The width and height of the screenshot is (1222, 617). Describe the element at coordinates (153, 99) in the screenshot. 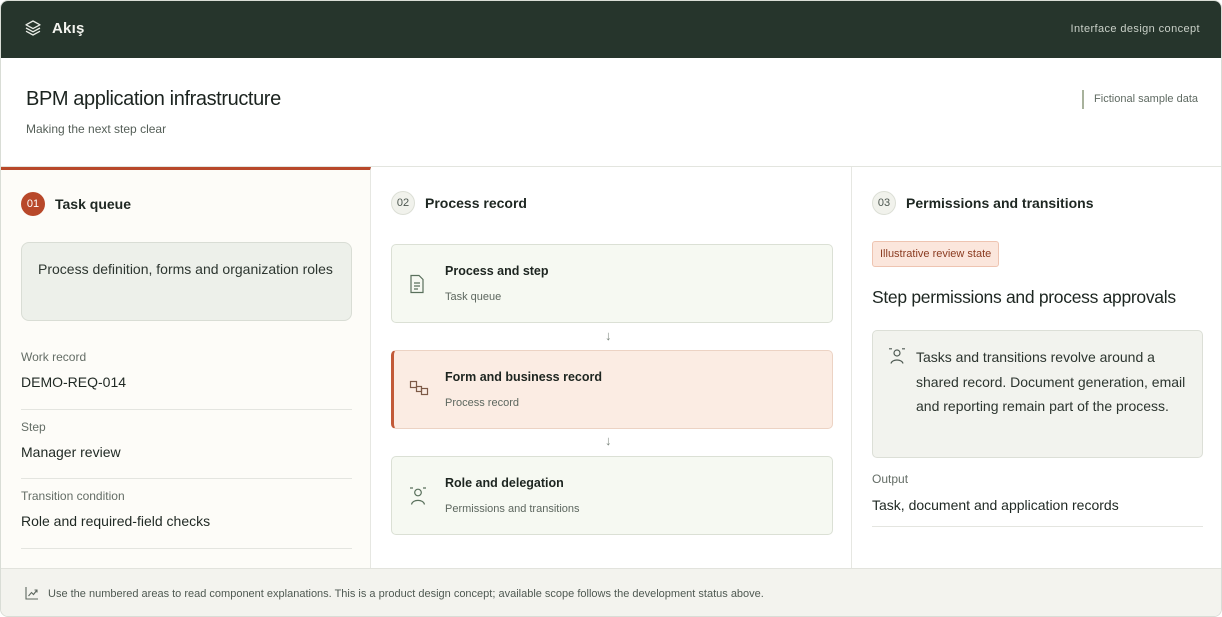

I see `page-title: BPM application infrastructure` at that location.